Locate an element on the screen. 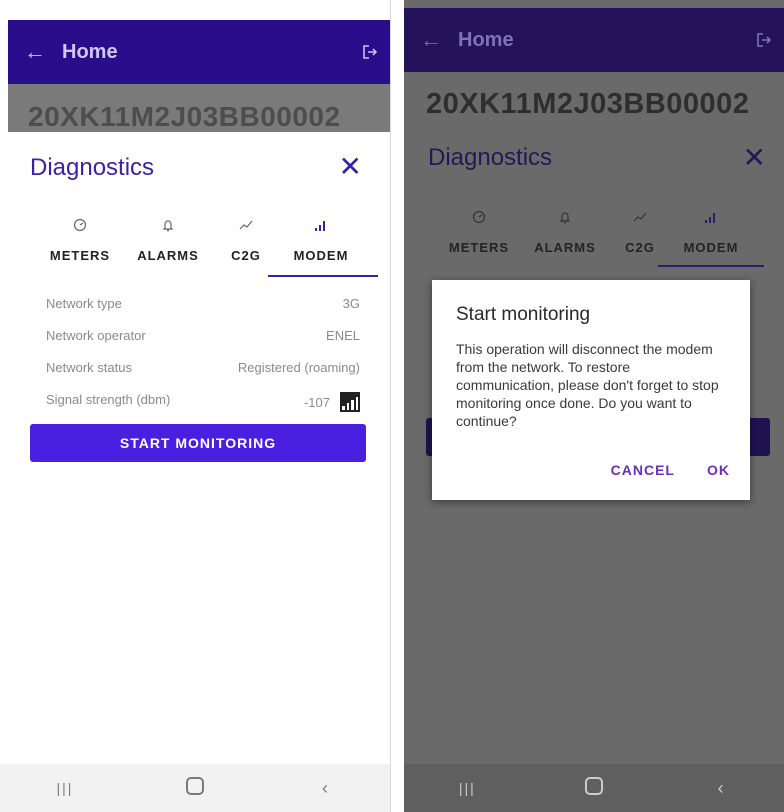 The height and width of the screenshot is (812, 784). ok-button: OK is located at coordinates (718, 470).